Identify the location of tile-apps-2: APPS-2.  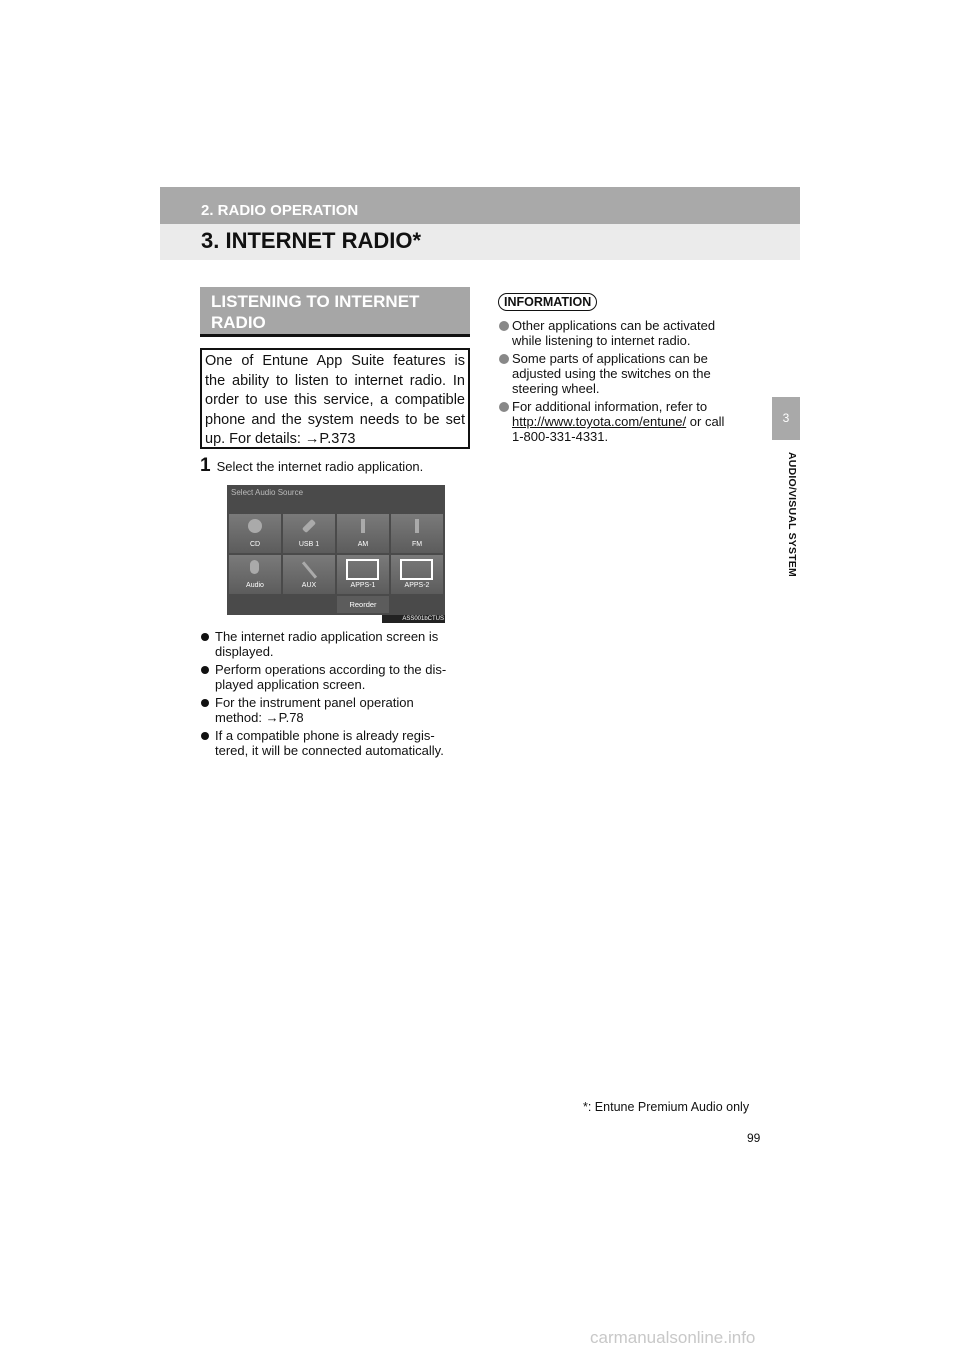
(417, 574).